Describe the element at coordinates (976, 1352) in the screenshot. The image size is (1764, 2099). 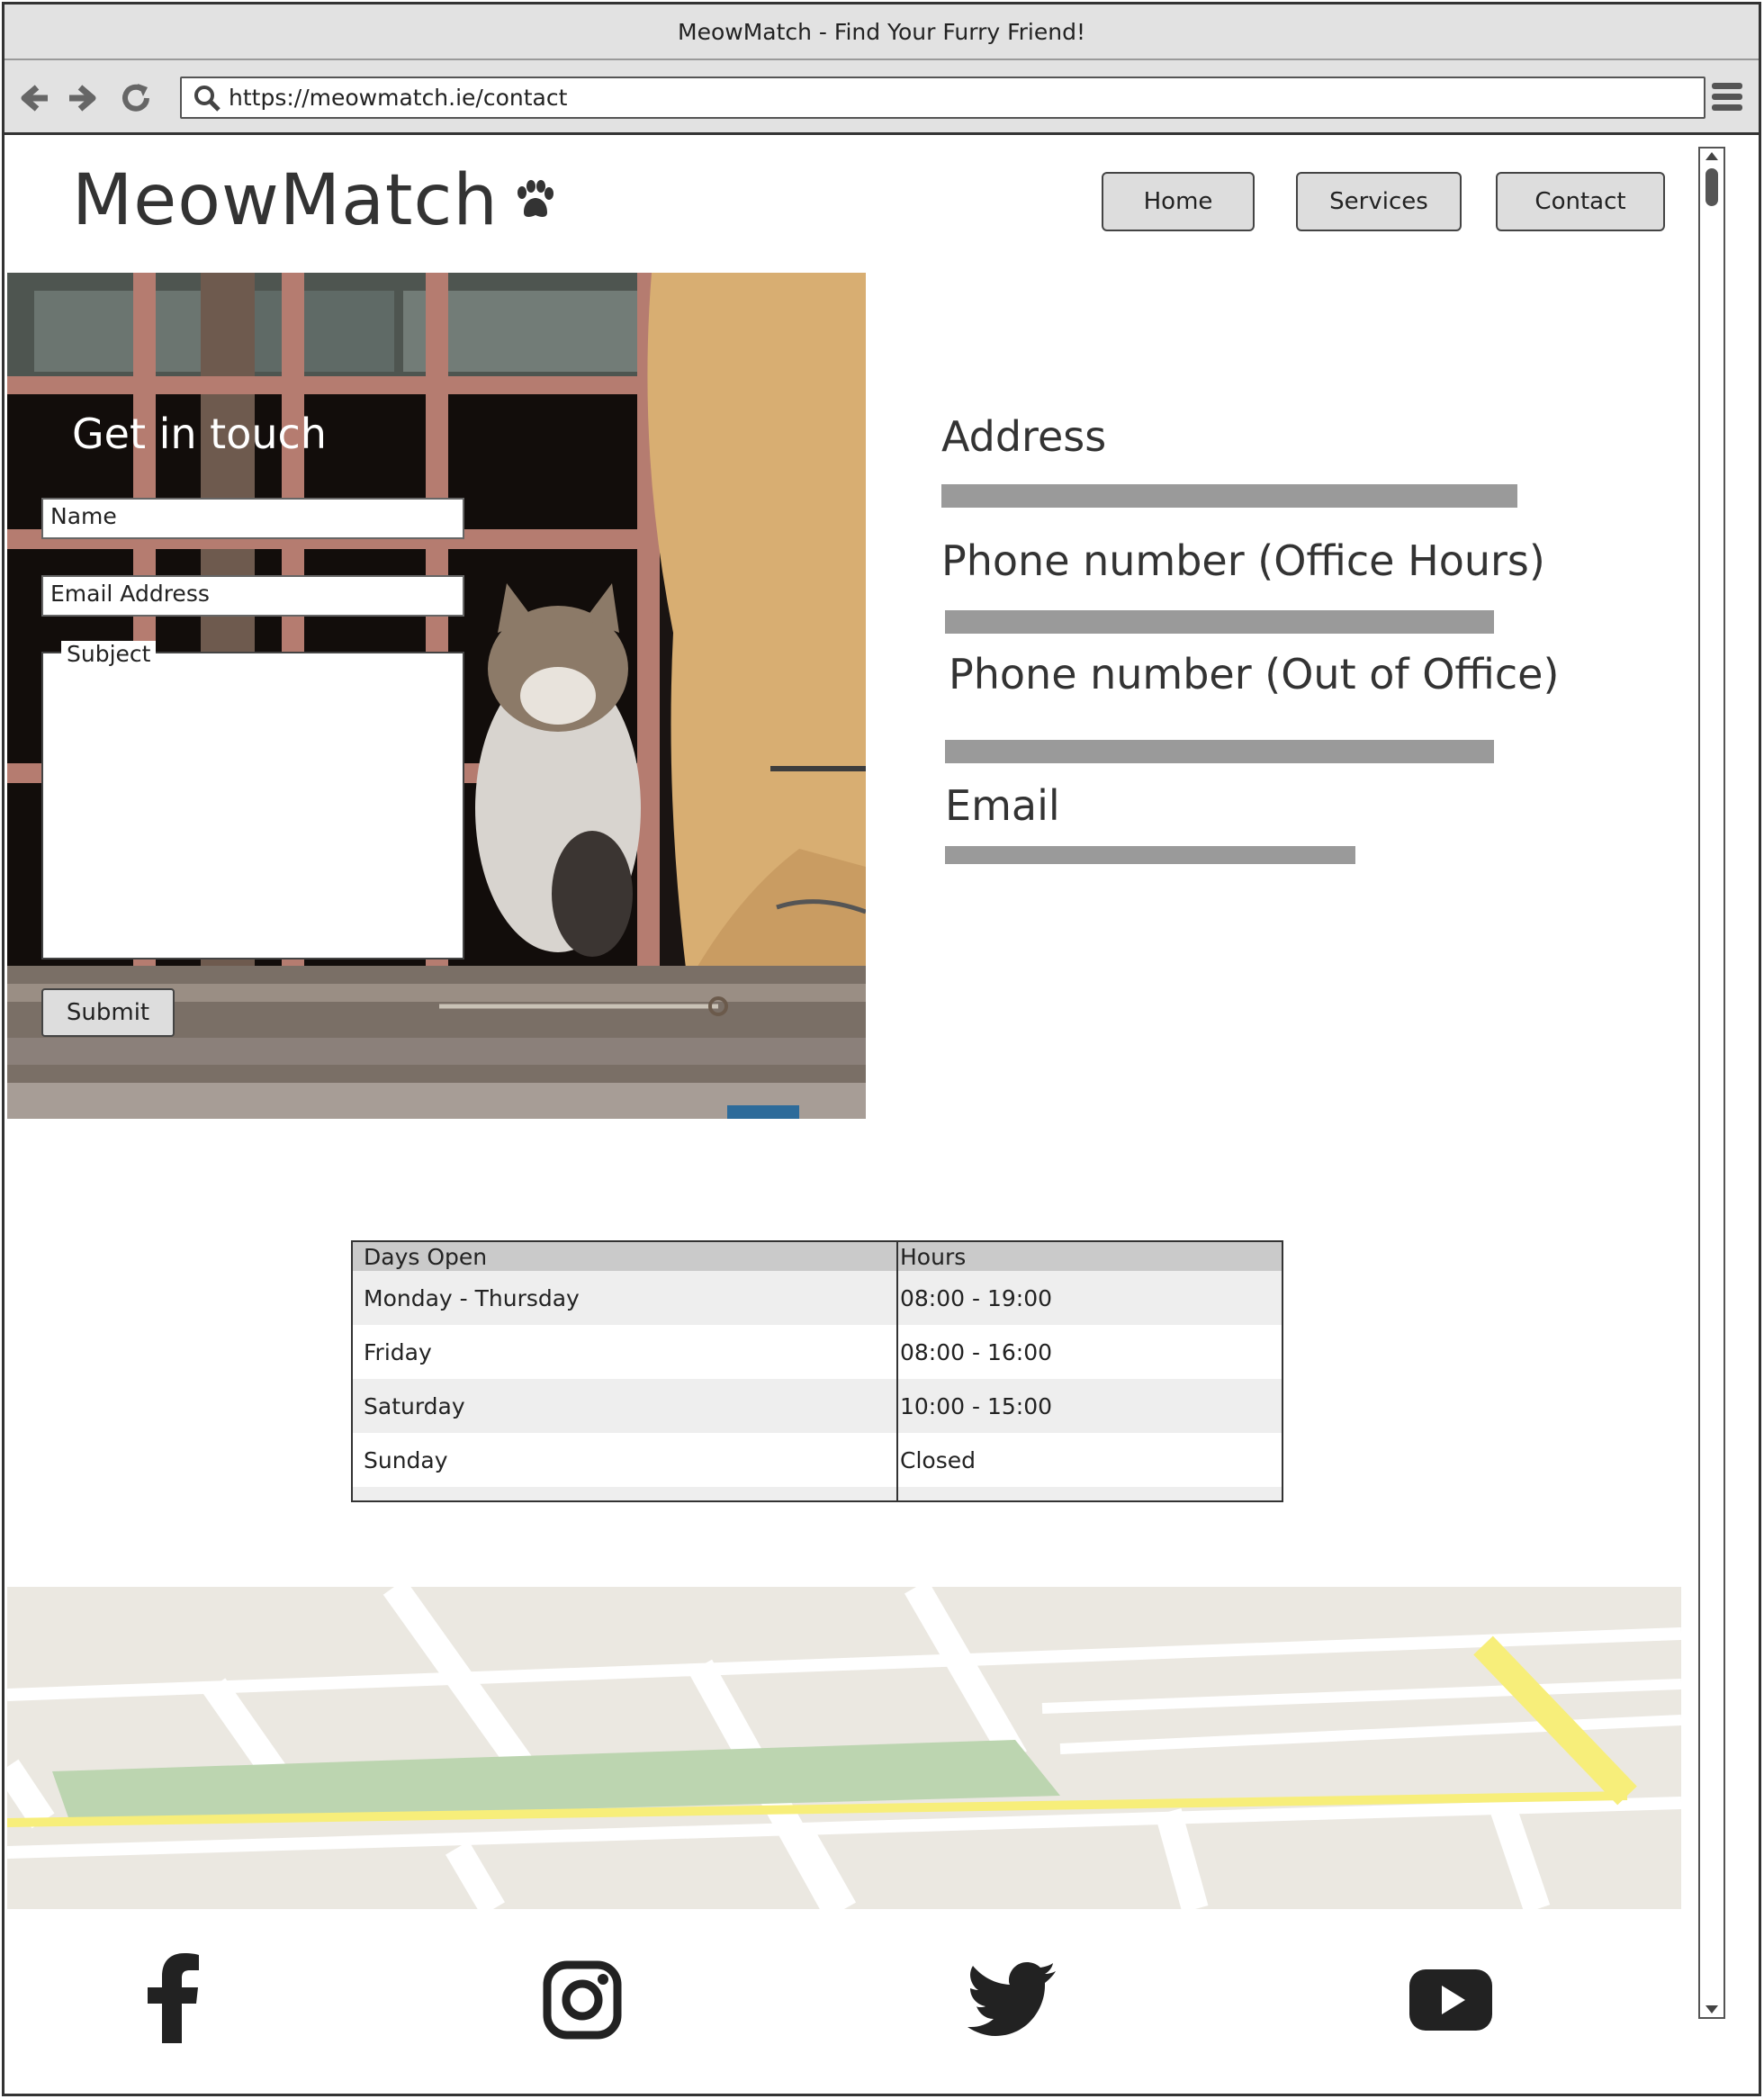
I see `table-cell-hours: 08:00 - 16:00` at that location.